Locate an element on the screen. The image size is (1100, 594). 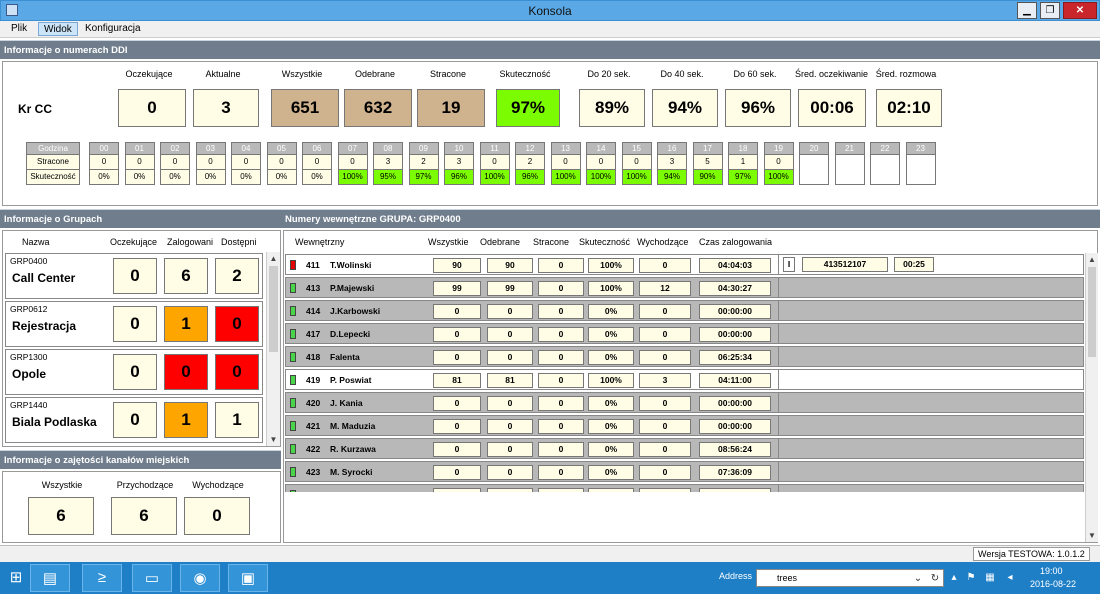
group-card: GRP0400 Call Center 0 6 2 is located at coordinates (134, 276).